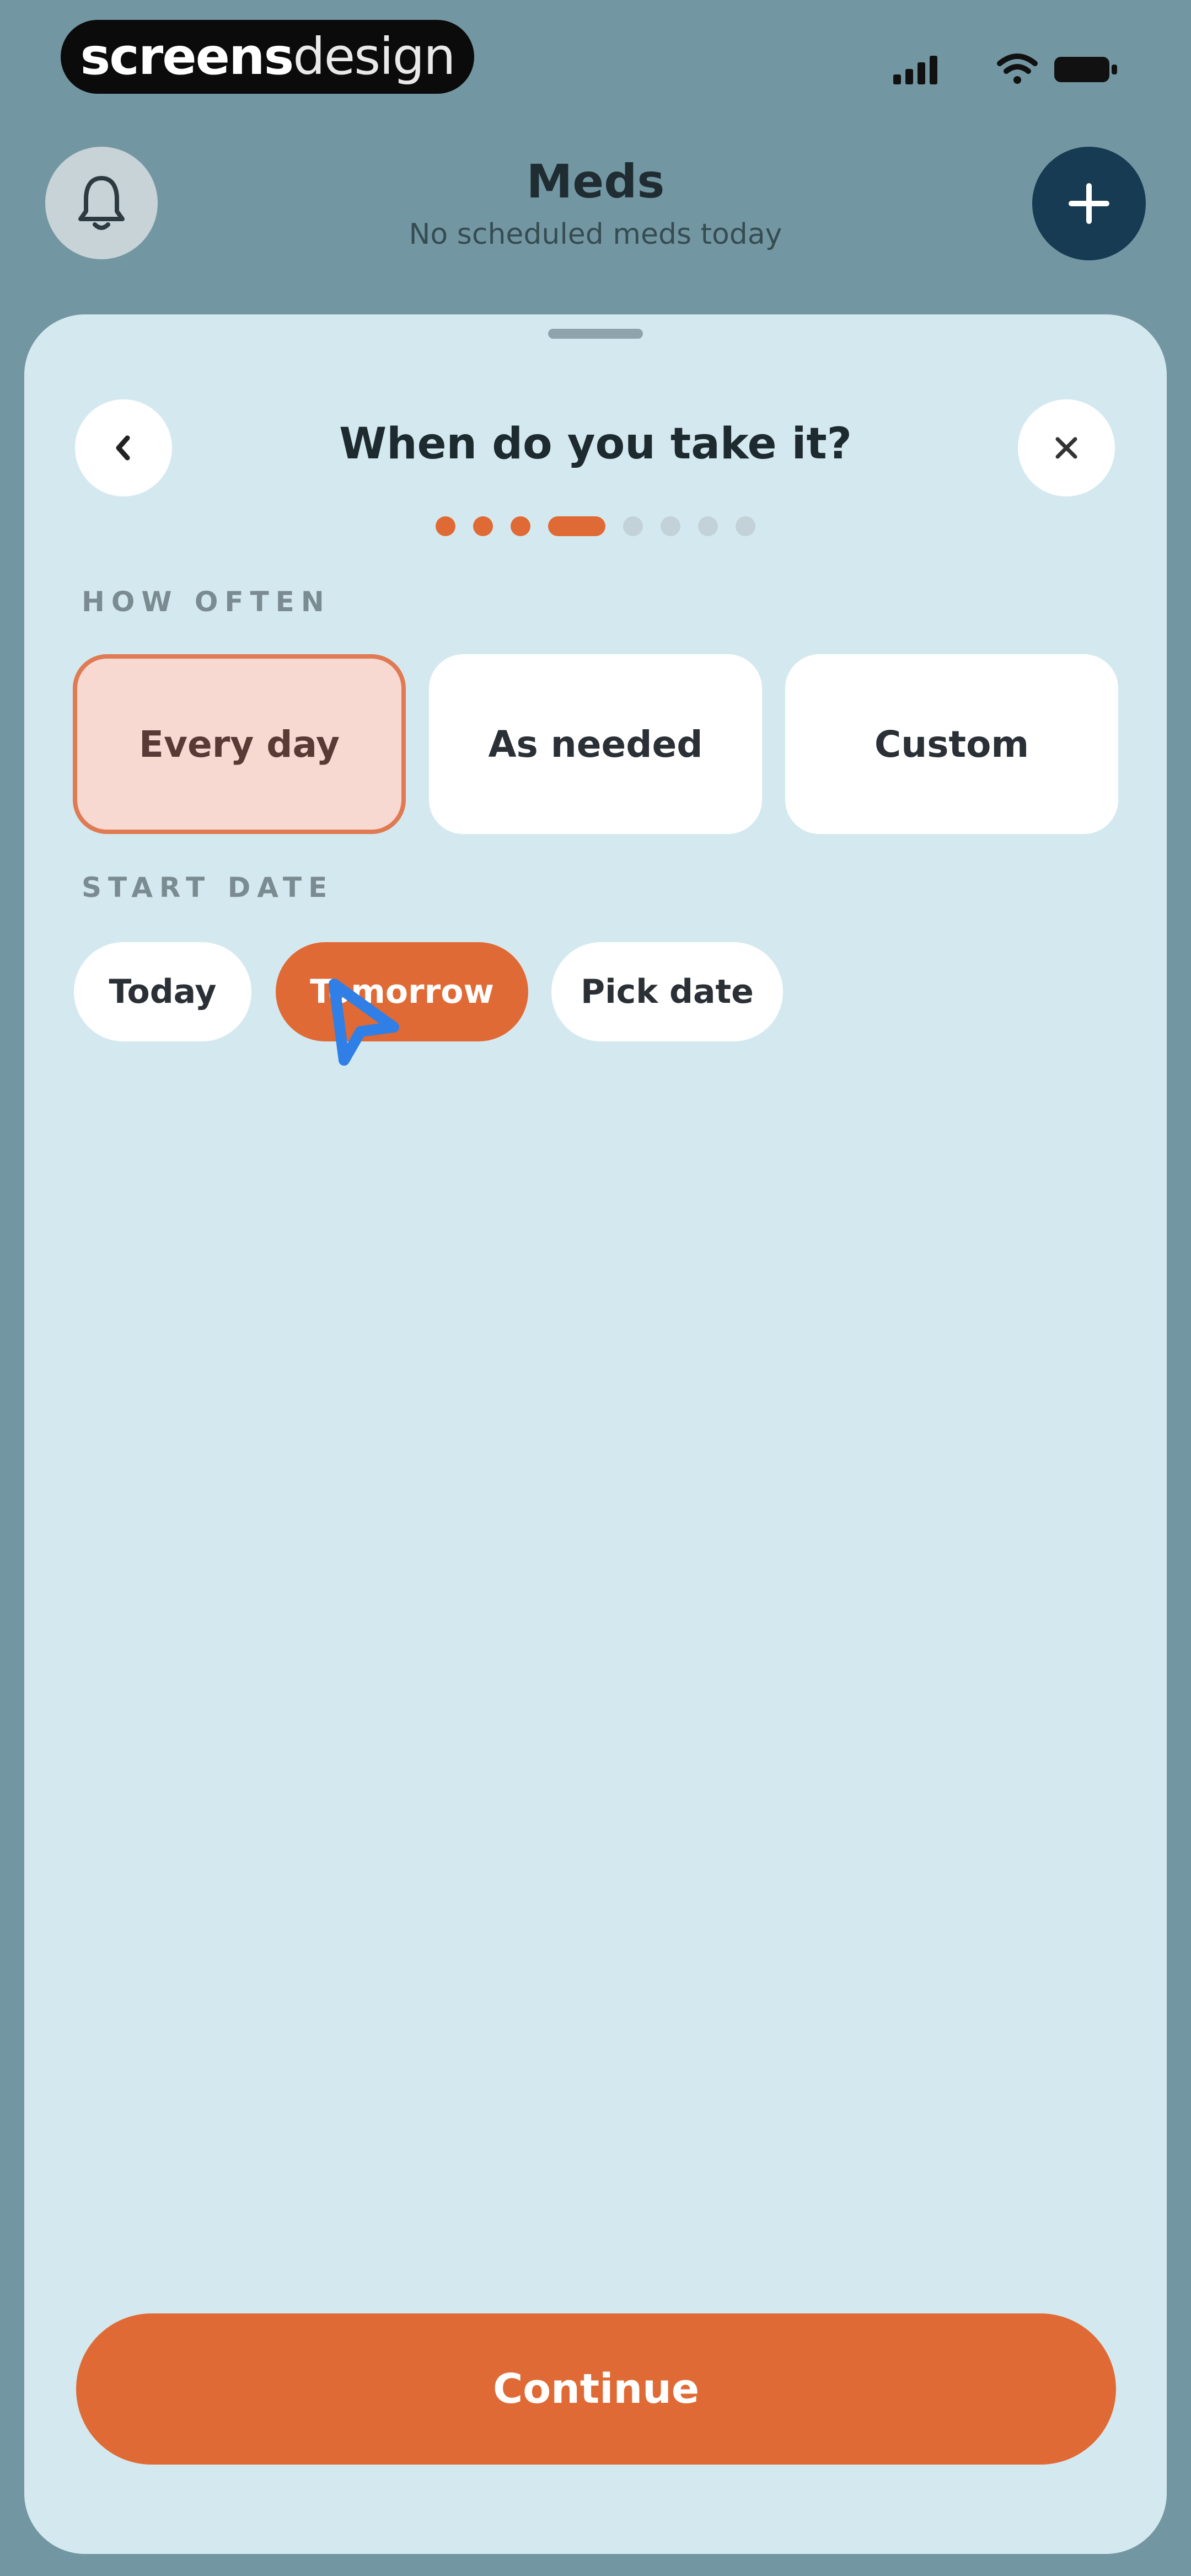 This screenshot has height=2576, width=1191. What do you see at coordinates (595, 744) in the screenshot?
I see `frequency-option-as-needed: As needed` at bounding box center [595, 744].